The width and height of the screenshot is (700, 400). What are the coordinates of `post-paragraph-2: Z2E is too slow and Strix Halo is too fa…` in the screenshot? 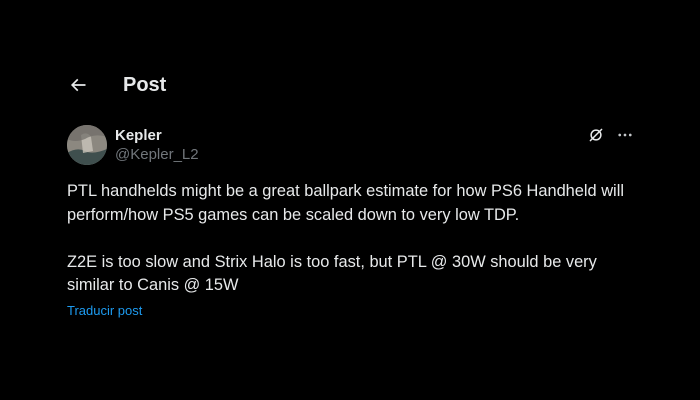 It's located at (332, 273).